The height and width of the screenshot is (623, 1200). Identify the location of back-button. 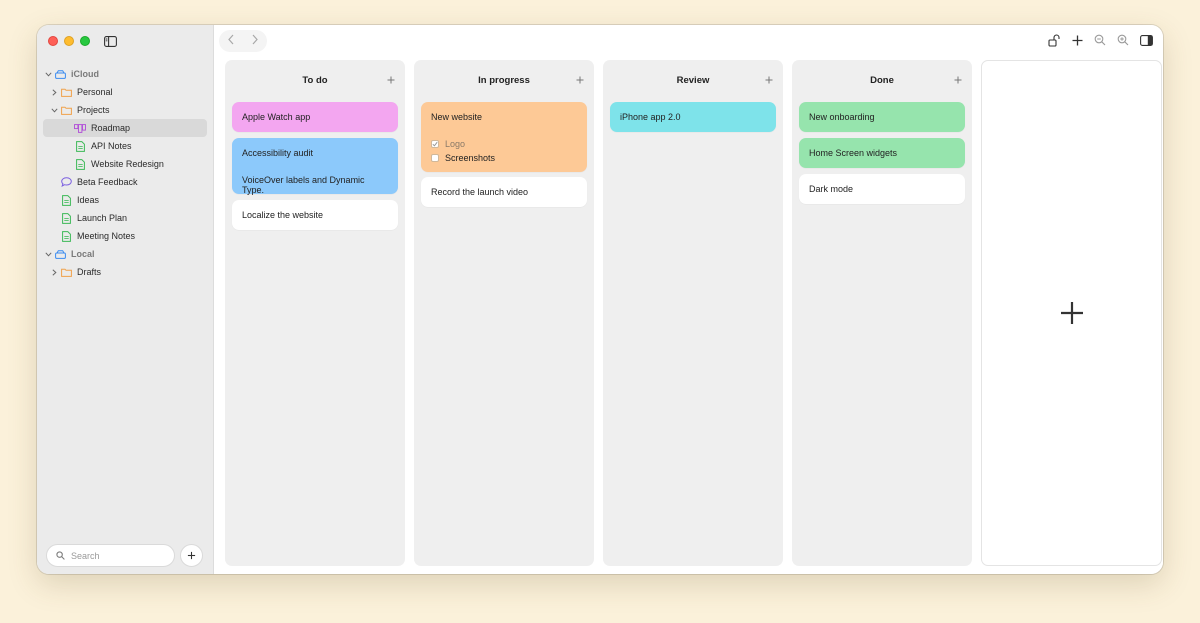
(231, 41).